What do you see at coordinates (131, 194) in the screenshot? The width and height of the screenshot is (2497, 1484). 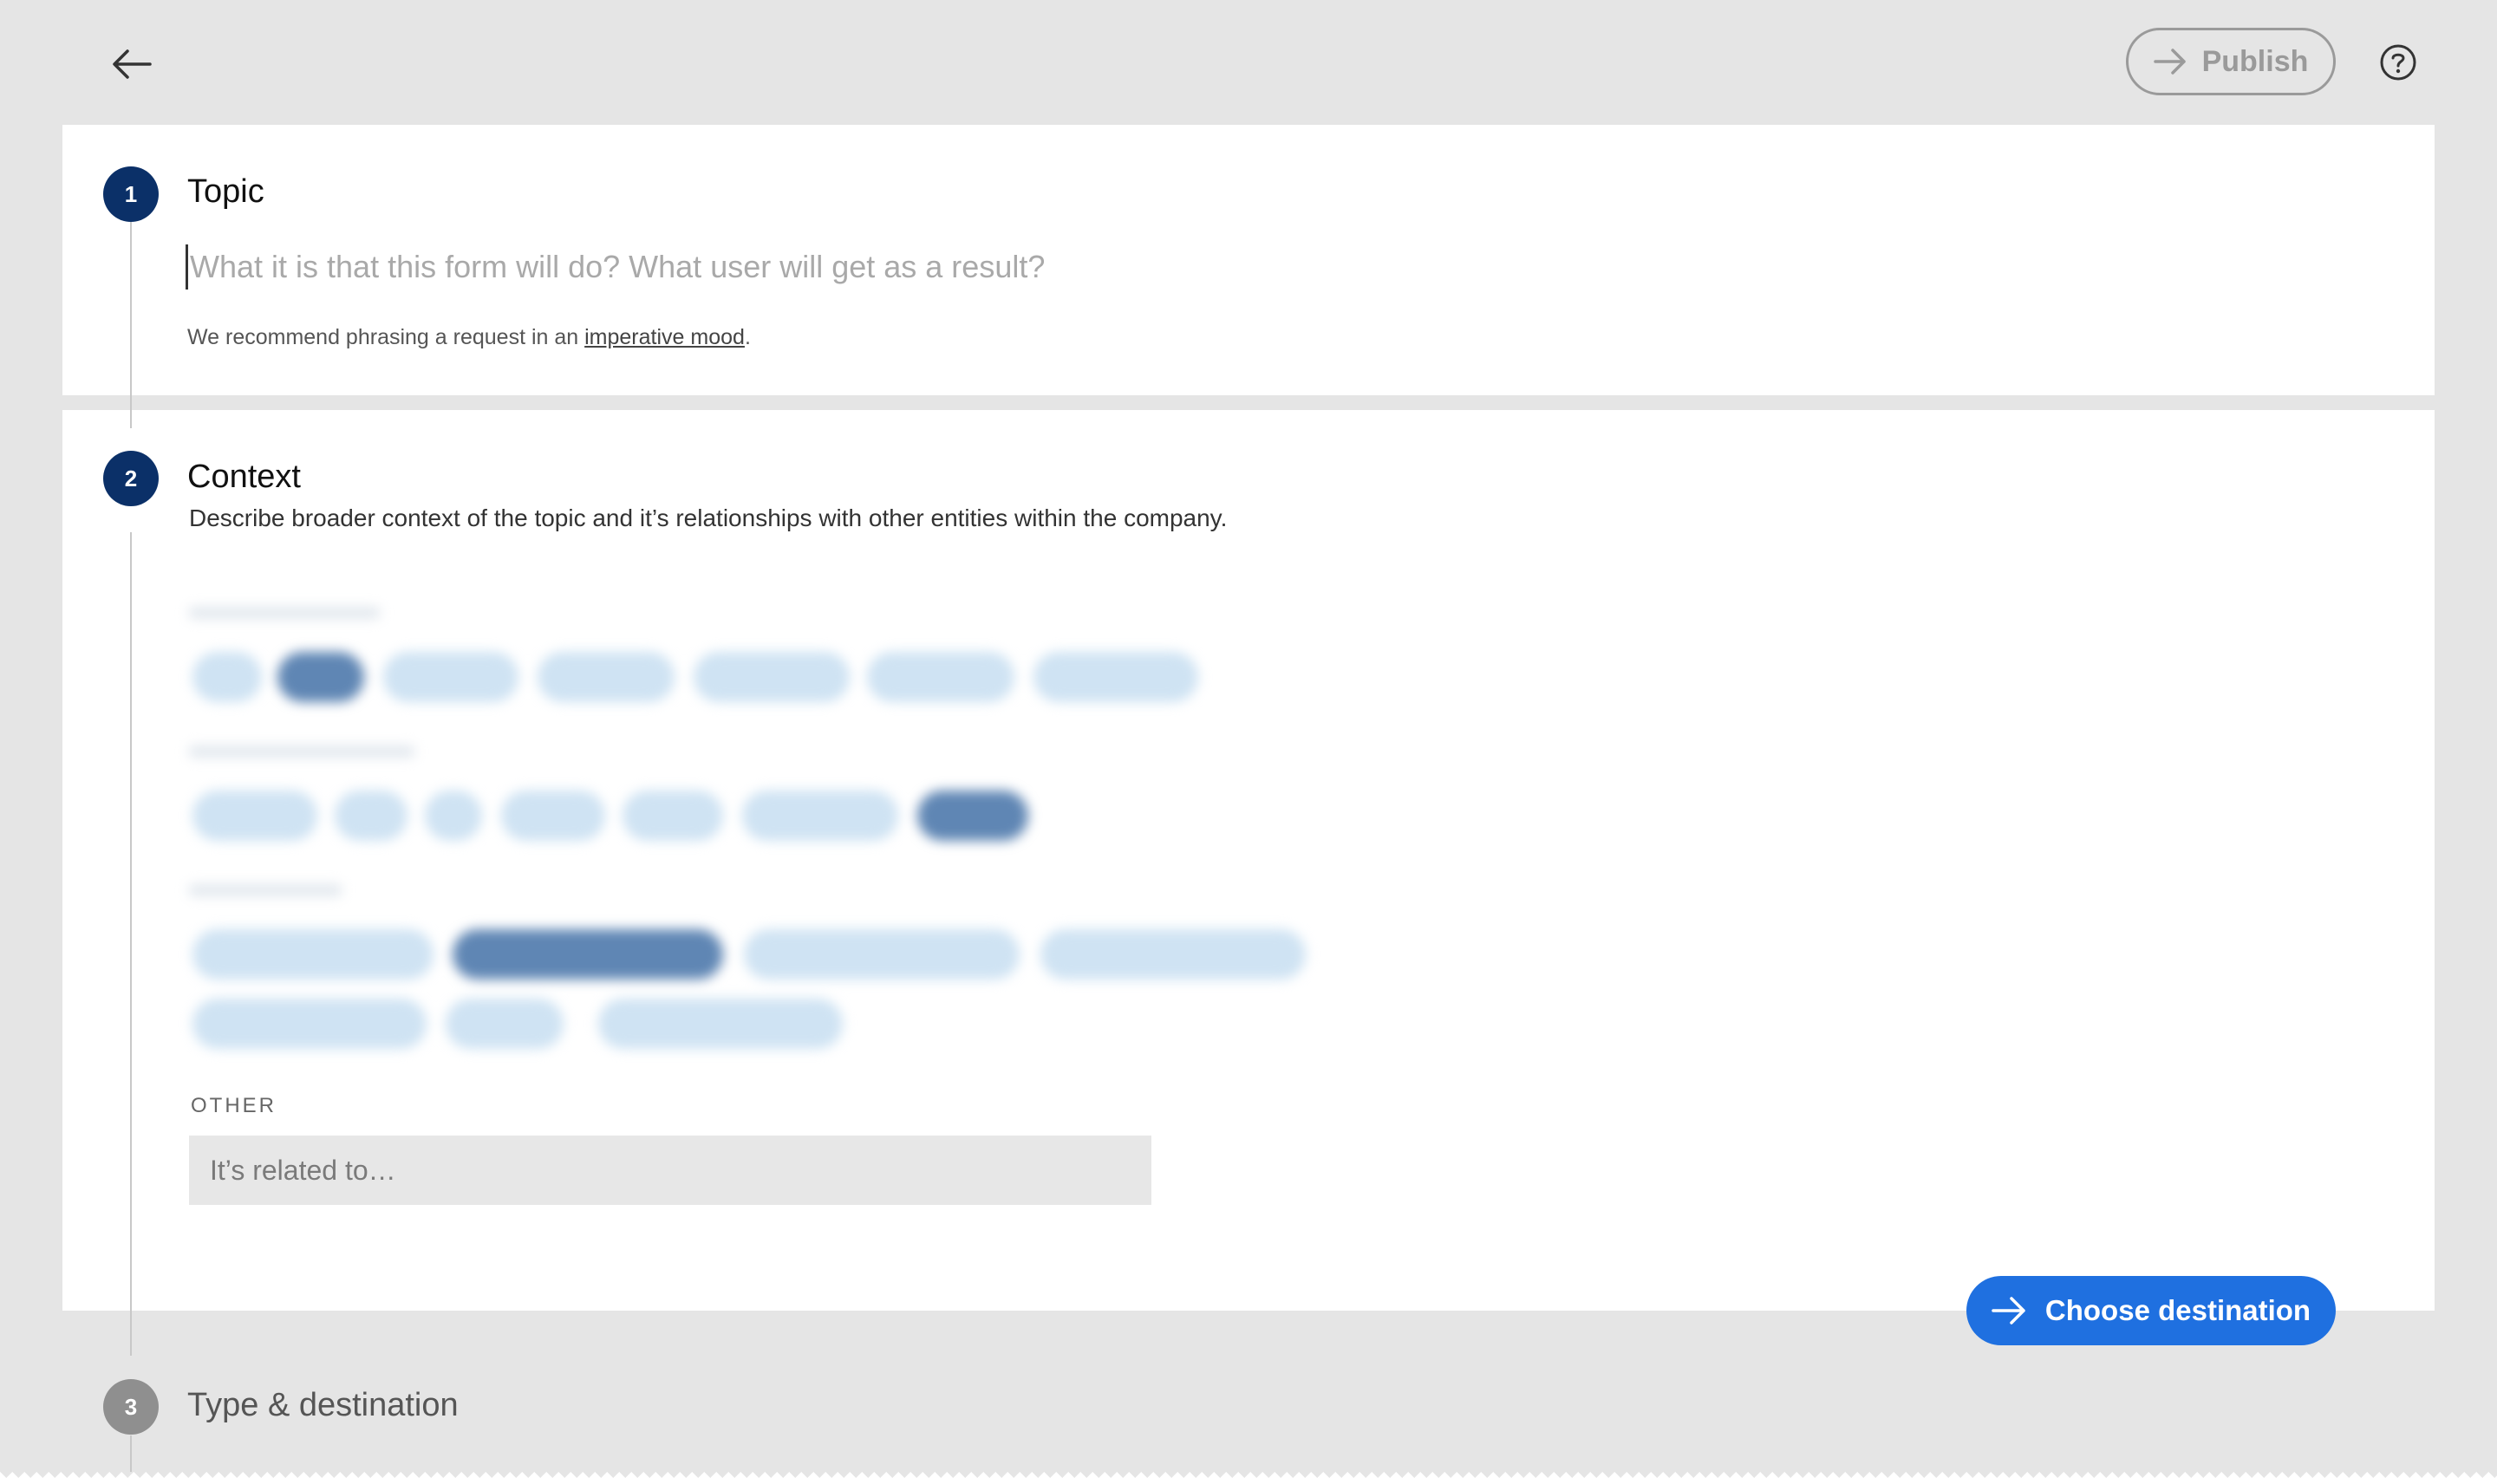 I see `step-number-1: 1` at bounding box center [131, 194].